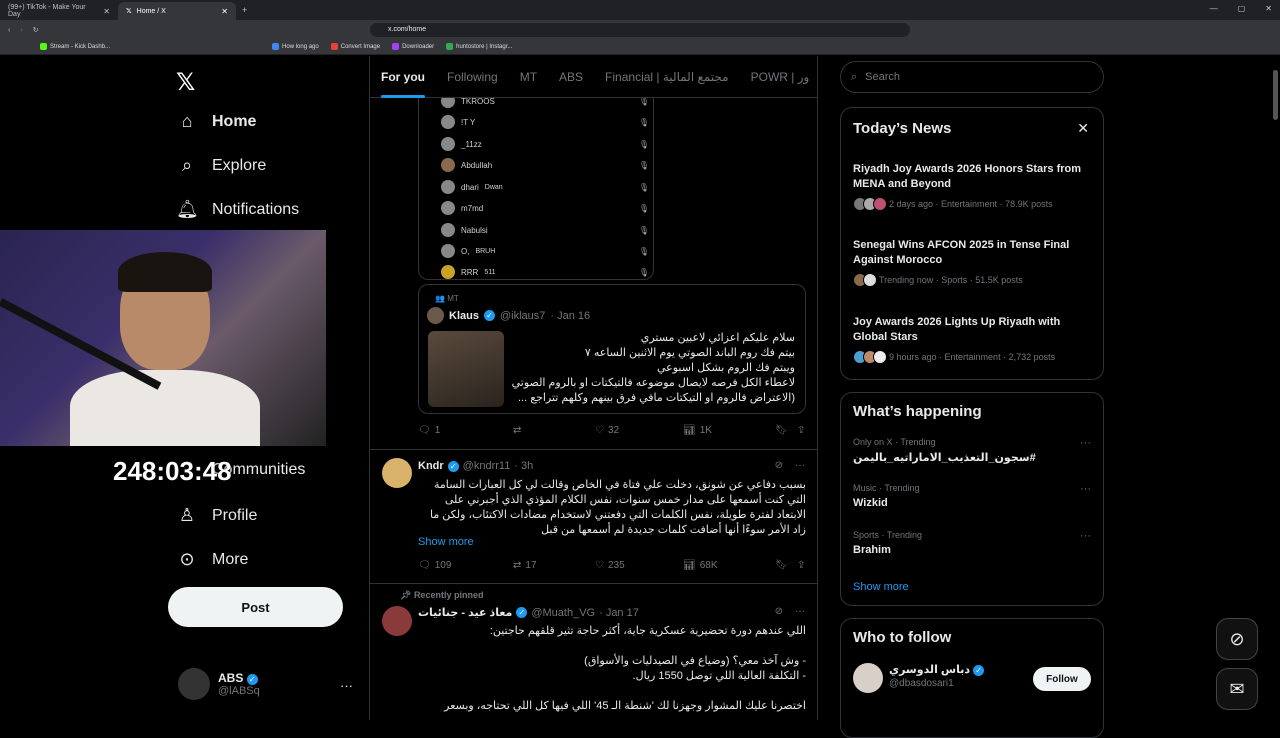 This screenshot has height=738, width=1280. What do you see at coordinates (221, 165) in the screenshot?
I see `nav-explore: ⌕ Explore` at bounding box center [221, 165].